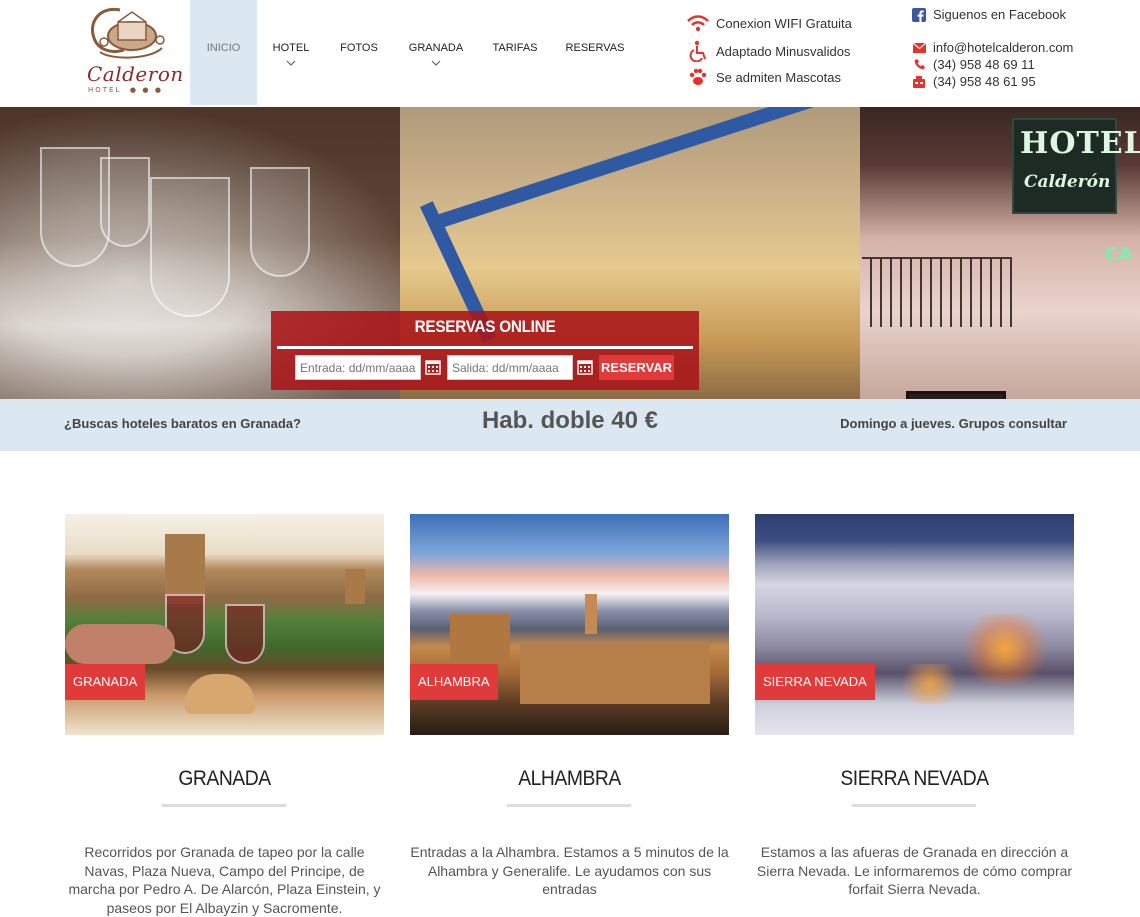 This screenshot has width=1140, height=917. What do you see at coordinates (128, 33) in the screenshot?
I see `logo-emblem-icon` at bounding box center [128, 33].